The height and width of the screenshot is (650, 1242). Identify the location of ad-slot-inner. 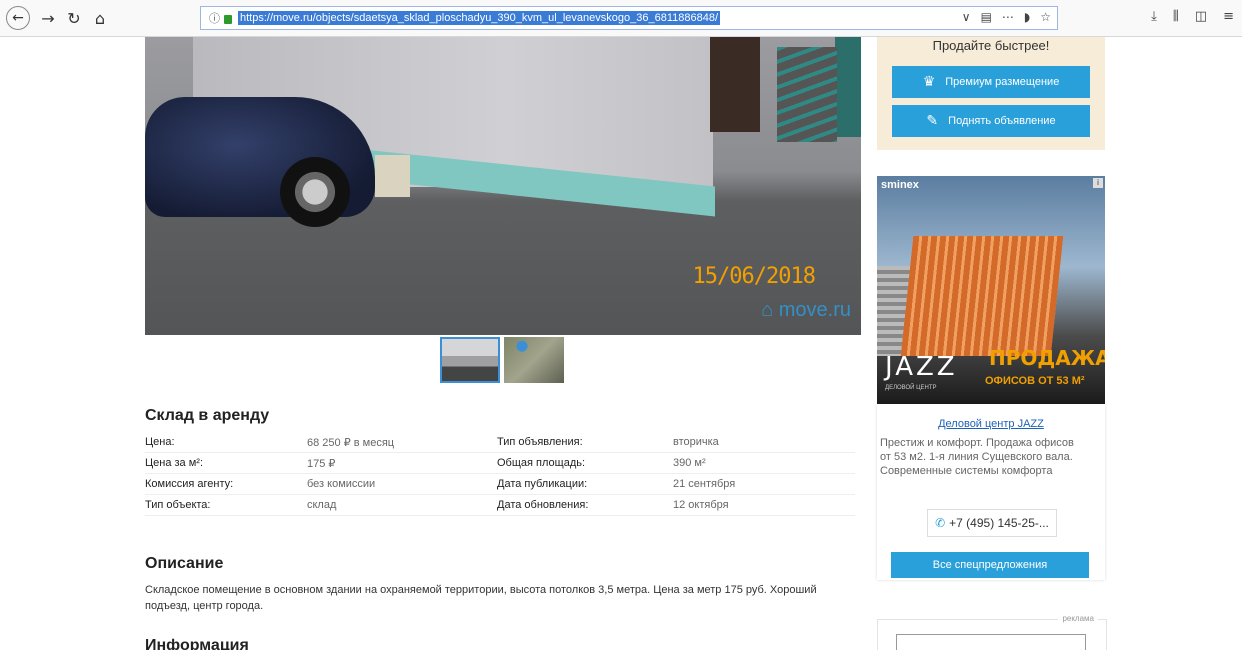
(991, 642).